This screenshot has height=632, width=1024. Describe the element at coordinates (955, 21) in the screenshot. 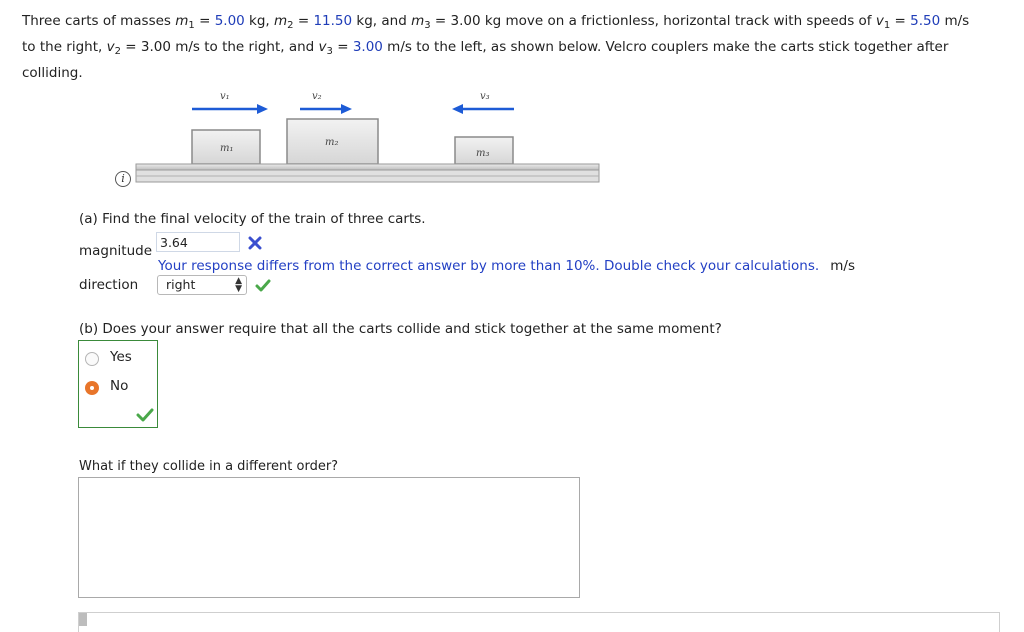

I see `unit-text: m/s` at that location.